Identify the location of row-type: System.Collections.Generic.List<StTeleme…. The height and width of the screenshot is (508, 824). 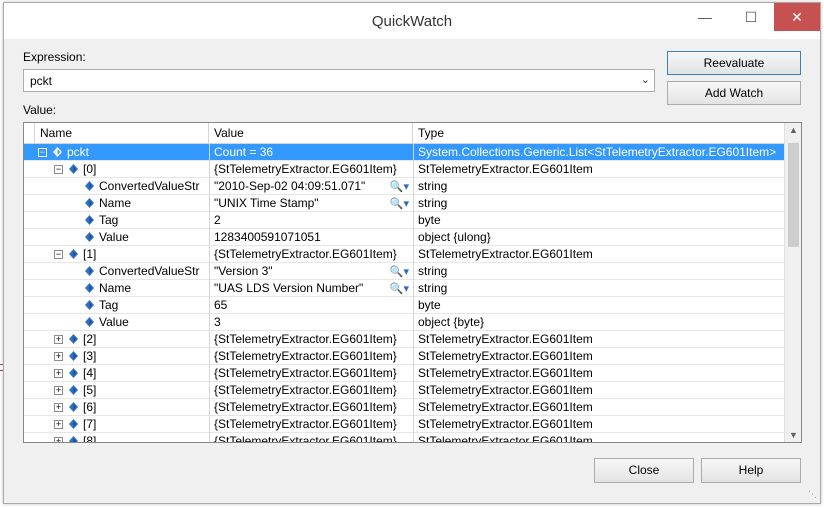
(597, 152).